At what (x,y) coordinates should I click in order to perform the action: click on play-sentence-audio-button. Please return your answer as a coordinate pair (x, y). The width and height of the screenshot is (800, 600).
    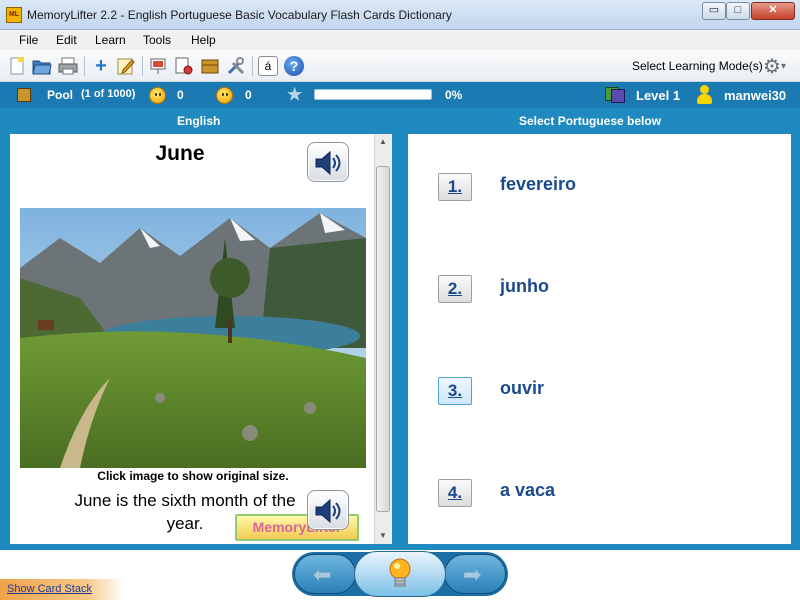
    Looking at the image, I should click on (328, 510).